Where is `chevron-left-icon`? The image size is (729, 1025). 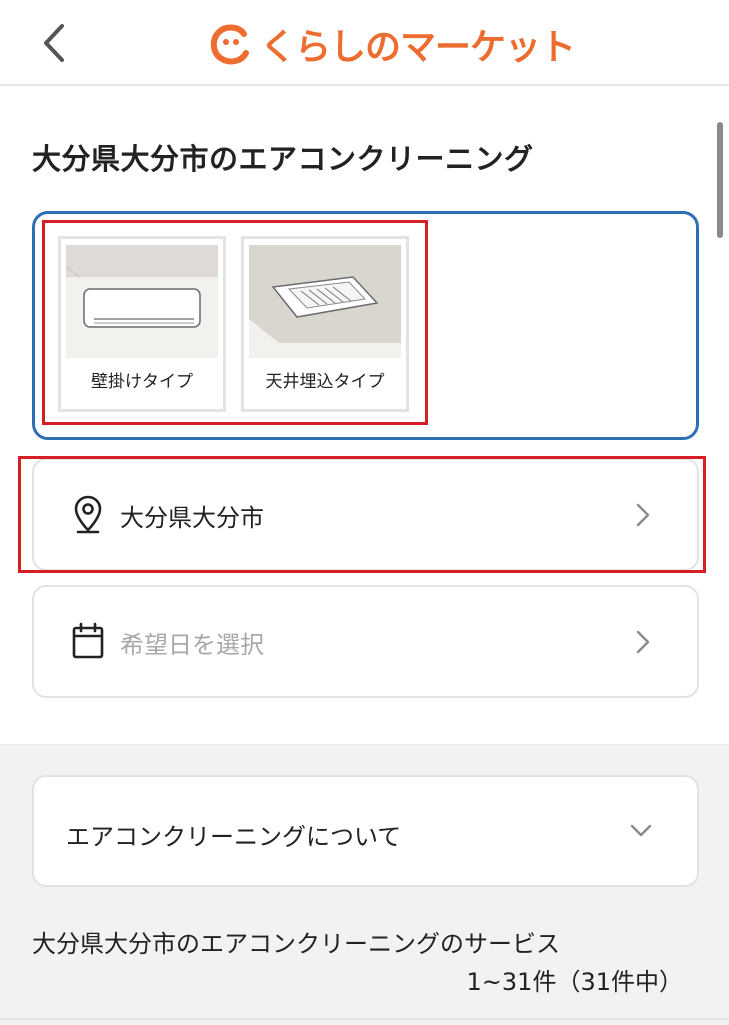
chevron-left-icon is located at coordinates (54, 43).